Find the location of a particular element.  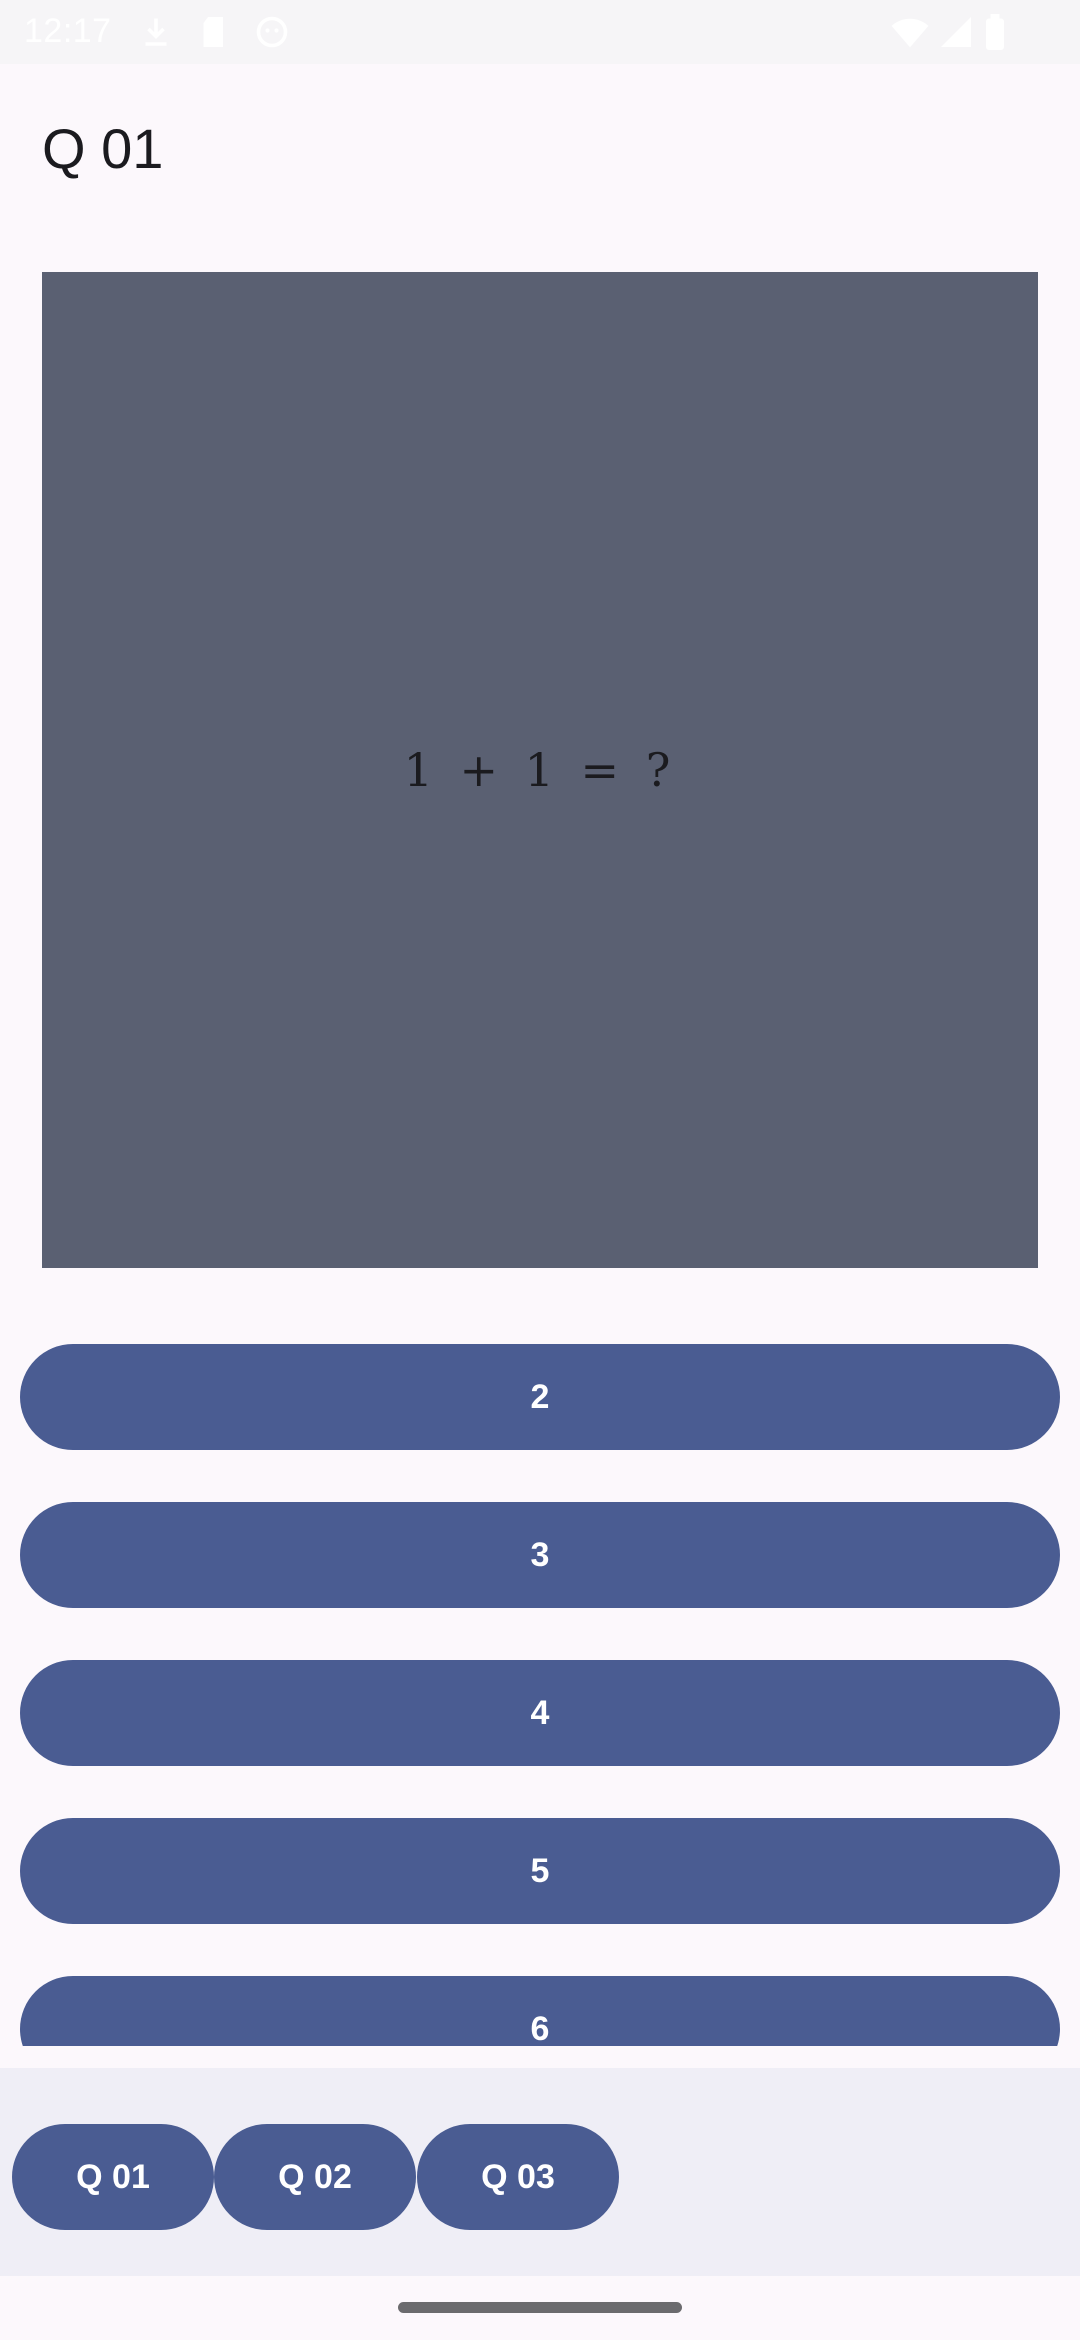

sd-card-icon is located at coordinates (214, 34).